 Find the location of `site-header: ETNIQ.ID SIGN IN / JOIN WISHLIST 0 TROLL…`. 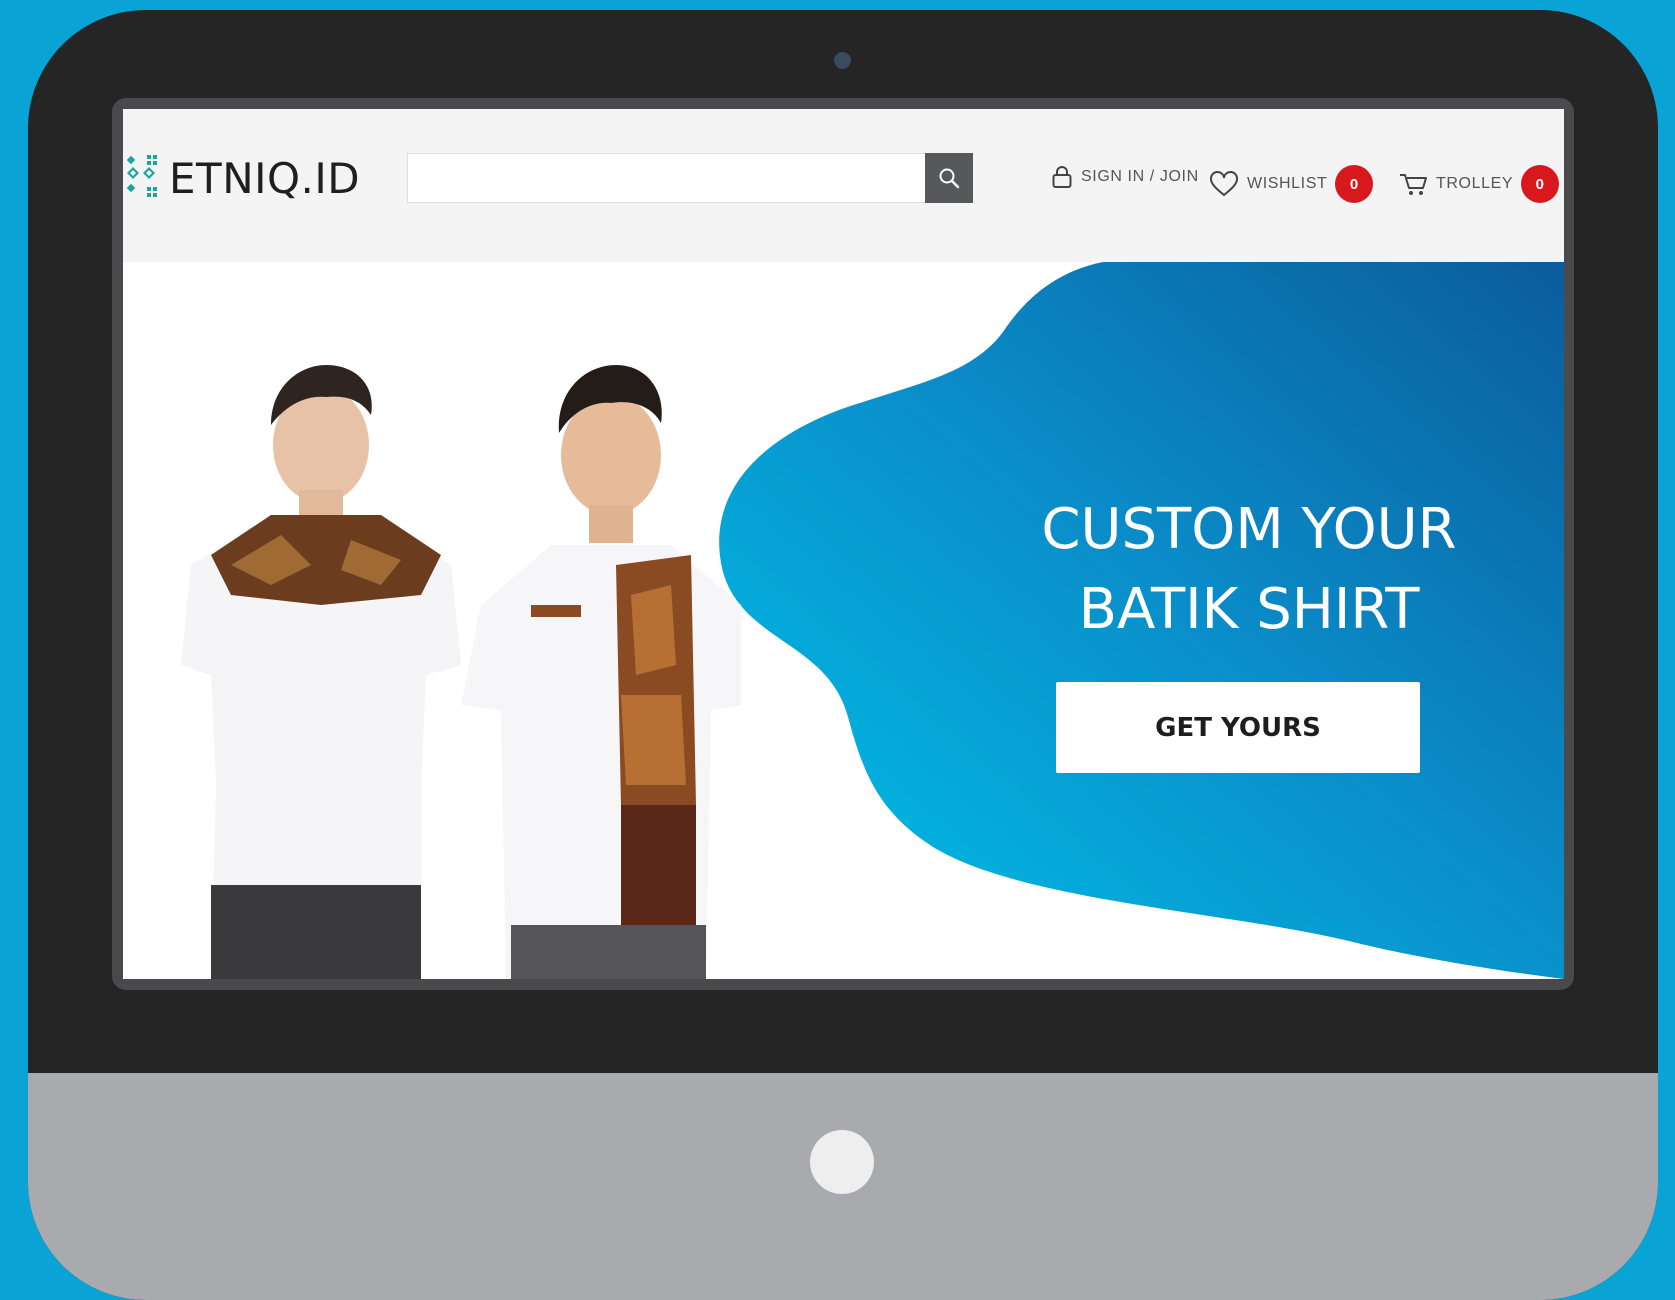

site-header: ETNIQ.ID SIGN IN / JOIN WISHLIST 0 TROLL… is located at coordinates (843, 185).